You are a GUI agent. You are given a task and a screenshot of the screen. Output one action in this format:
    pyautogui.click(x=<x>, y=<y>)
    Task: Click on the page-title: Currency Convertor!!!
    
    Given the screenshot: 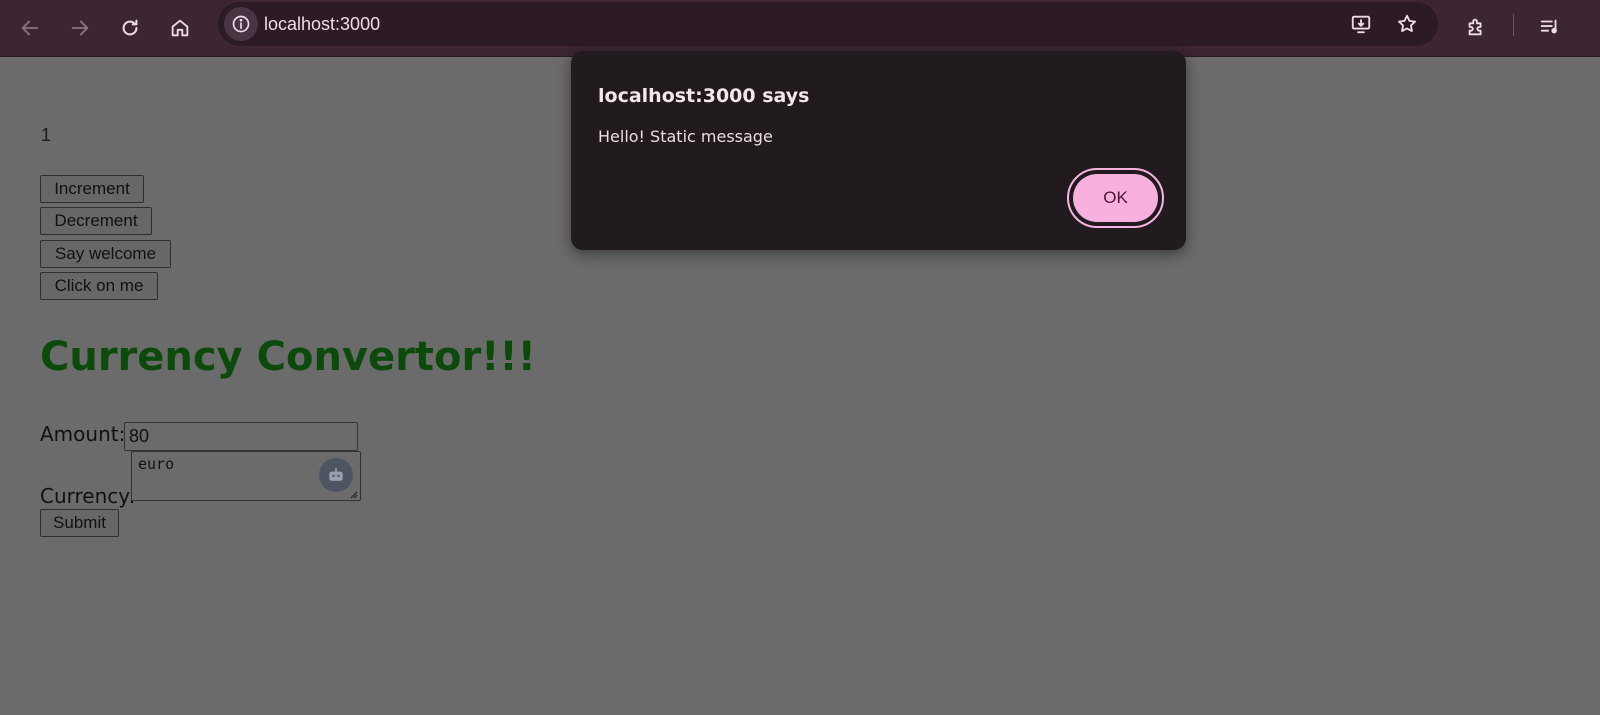 What is the action you would take?
    pyautogui.click(x=288, y=357)
    